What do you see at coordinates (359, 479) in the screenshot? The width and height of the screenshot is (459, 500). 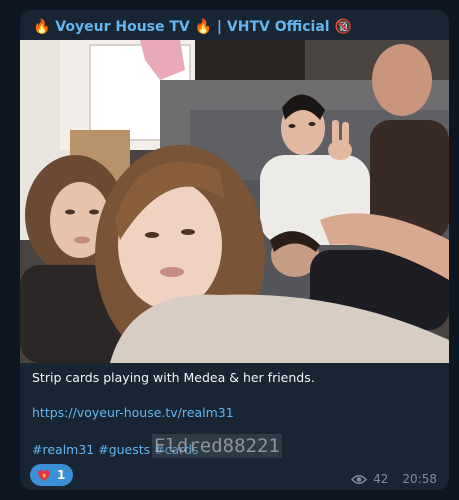 I see `eye-icon` at bounding box center [359, 479].